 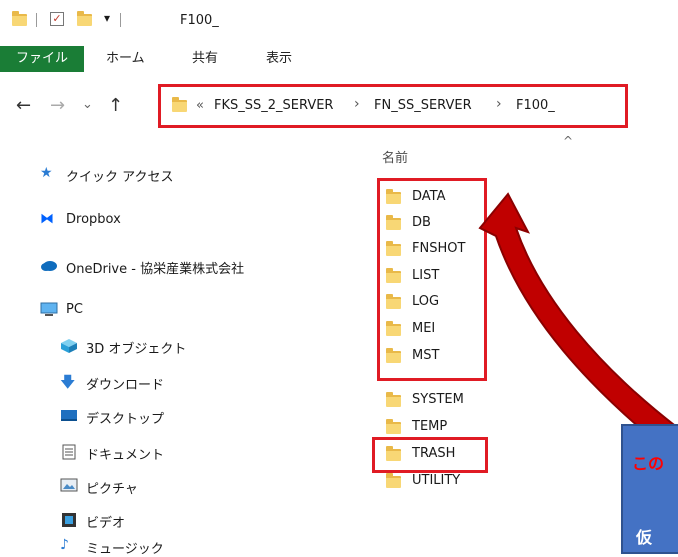 I want to click on picture-icon, so click(x=69, y=486).